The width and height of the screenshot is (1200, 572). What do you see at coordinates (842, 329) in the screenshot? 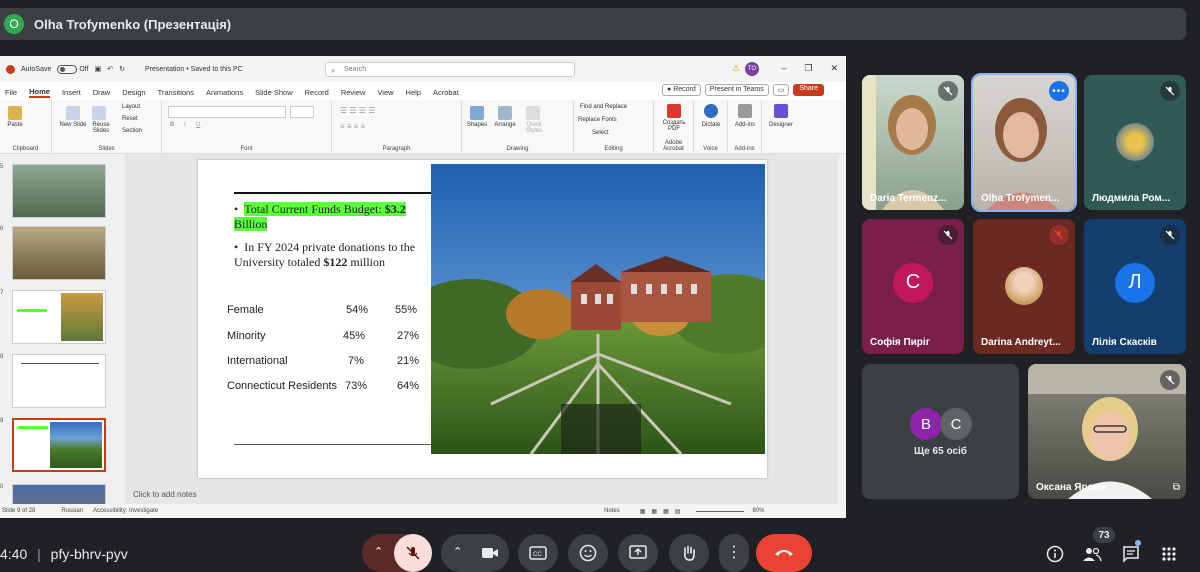
I see `vertical-scrollbar` at bounding box center [842, 329].